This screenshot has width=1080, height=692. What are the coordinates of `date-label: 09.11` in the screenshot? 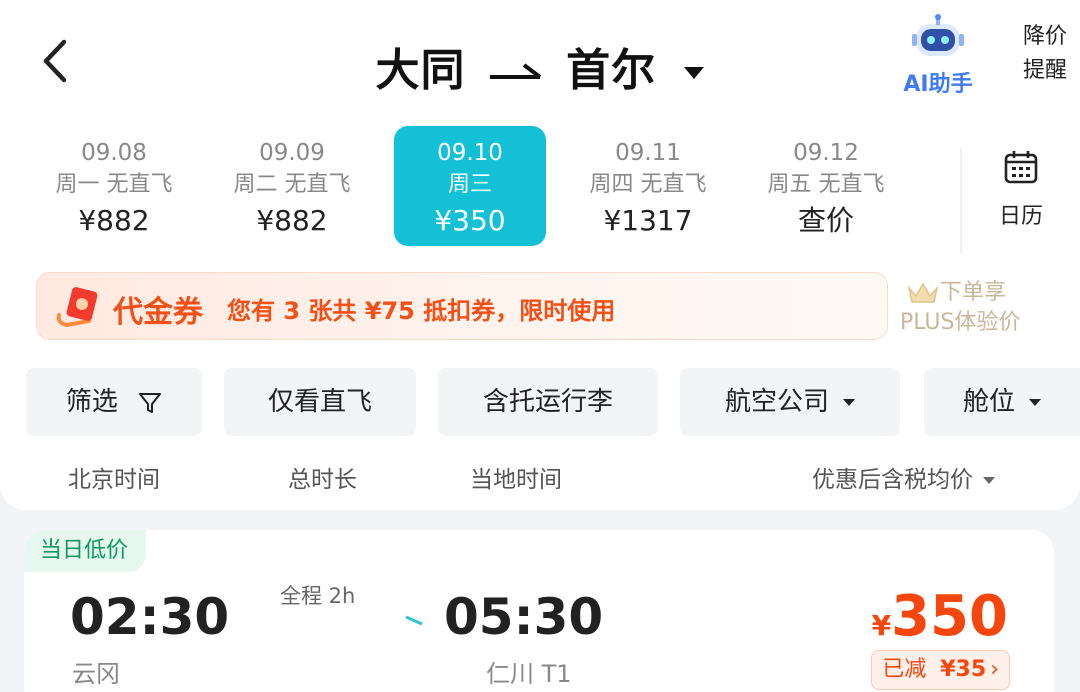 It's located at (648, 153).